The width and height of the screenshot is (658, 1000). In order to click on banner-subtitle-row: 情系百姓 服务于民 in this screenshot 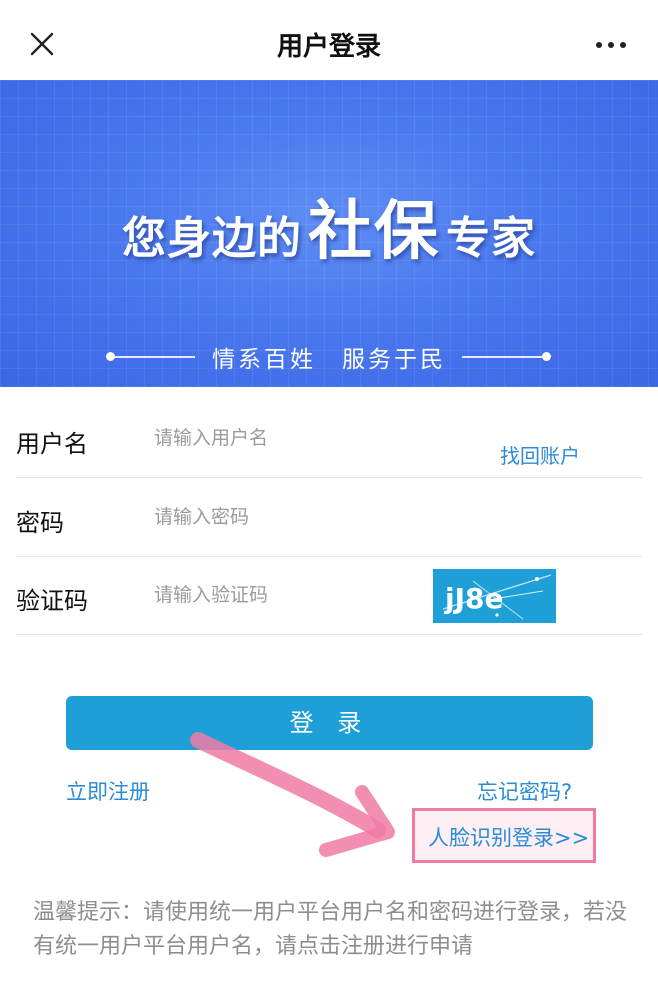, I will do `click(329, 358)`.